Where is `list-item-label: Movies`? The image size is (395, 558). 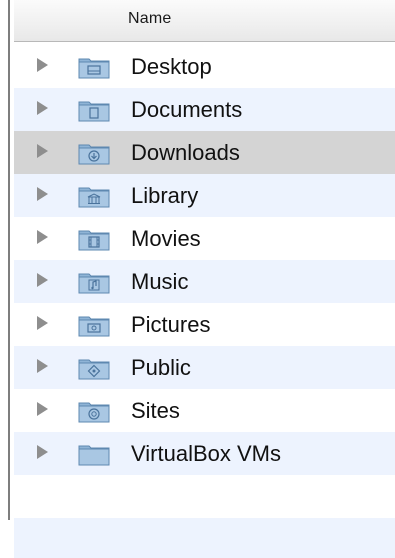
list-item-label: Movies is located at coordinates (166, 238).